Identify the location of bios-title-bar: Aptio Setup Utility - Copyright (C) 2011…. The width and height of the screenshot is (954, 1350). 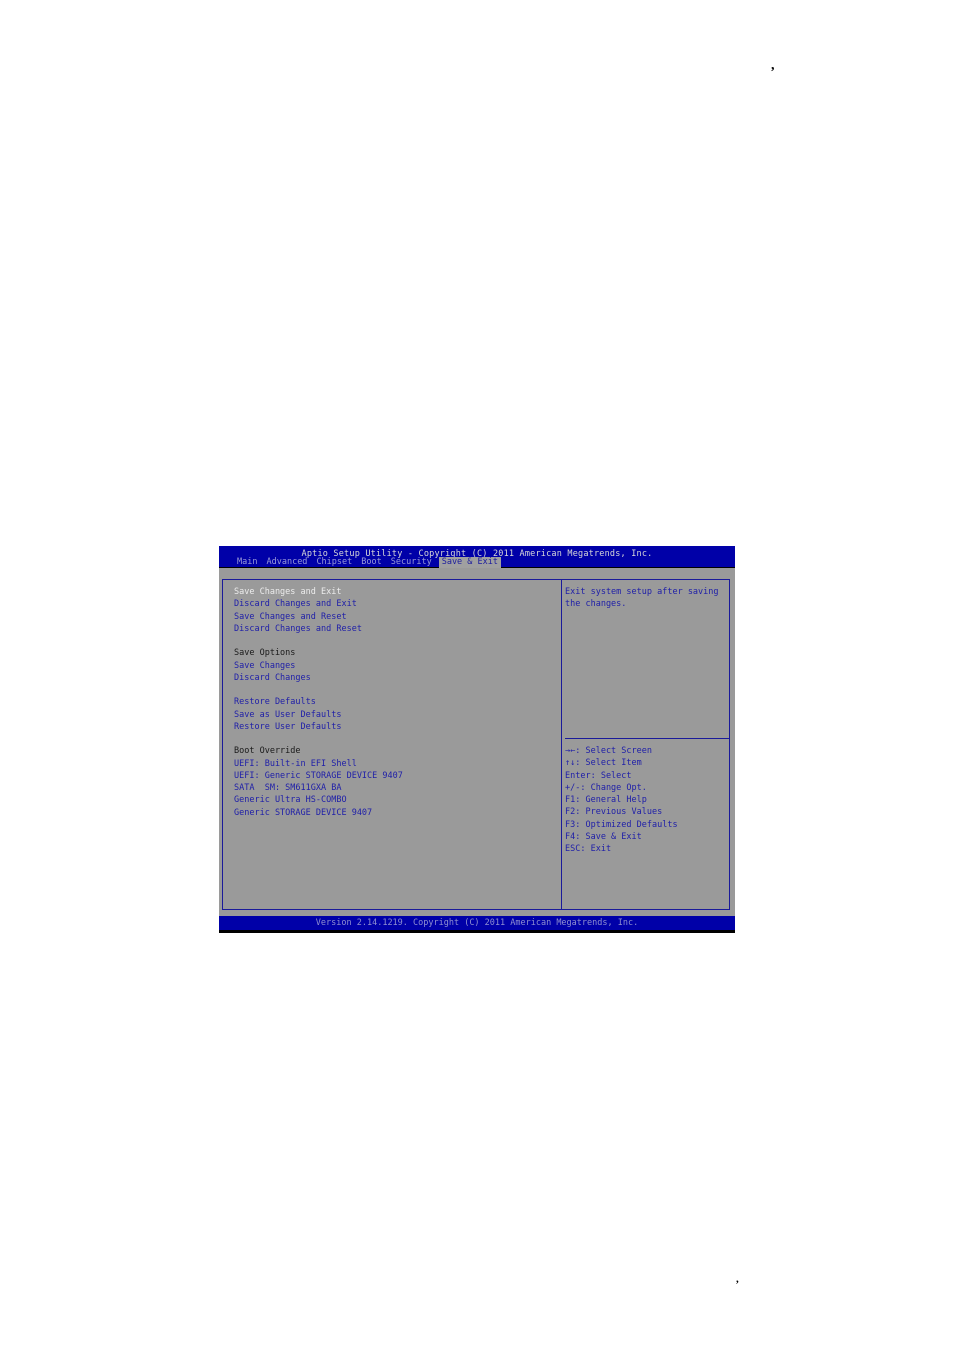
(477, 557).